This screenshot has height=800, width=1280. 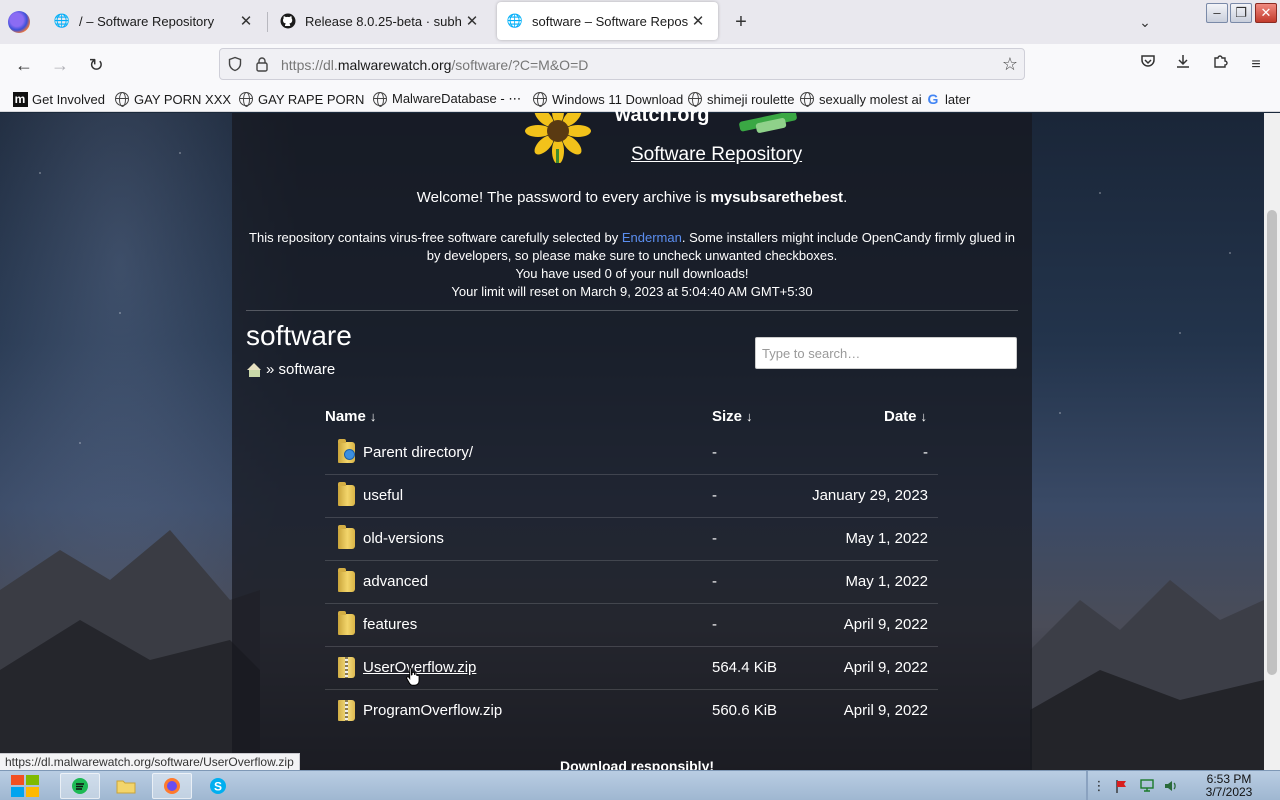 What do you see at coordinates (1266, 13) in the screenshot?
I see `close-window-button: ✕` at bounding box center [1266, 13].